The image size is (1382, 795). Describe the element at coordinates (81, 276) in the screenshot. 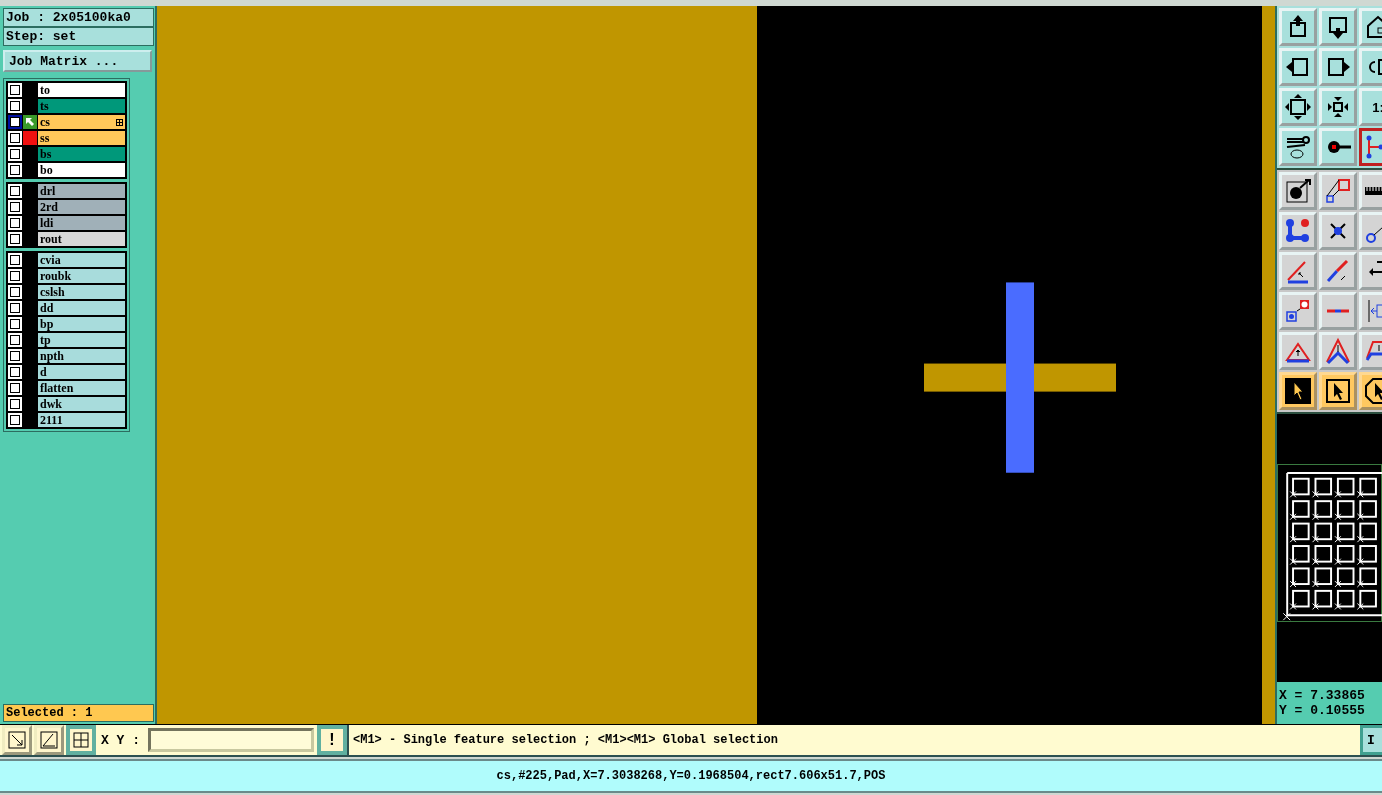

I see `layer-name: roubk` at that location.